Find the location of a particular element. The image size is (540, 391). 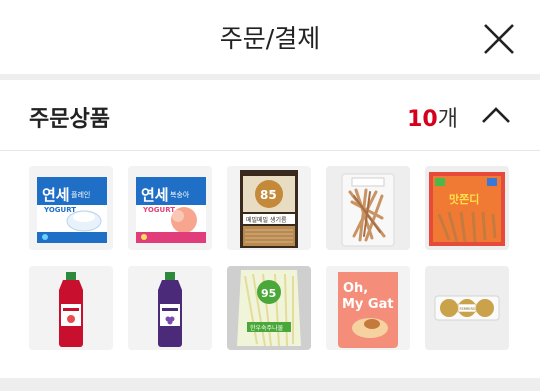

chevron-up-icon is located at coordinates (496, 115).